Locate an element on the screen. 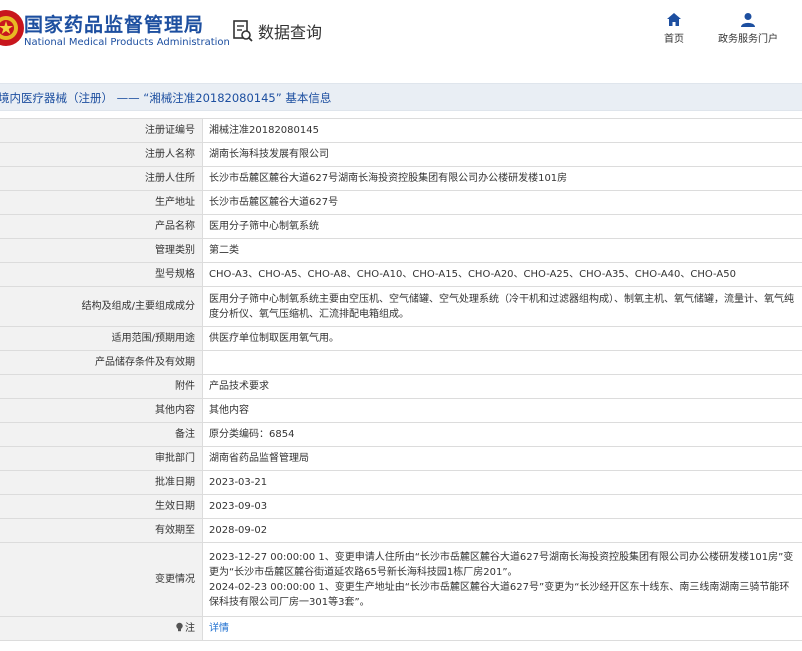 This screenshot has height=651, width=802. table-row: 产品名称 医用分子筛中心制氧系统 is located at coordinates (401, 226).